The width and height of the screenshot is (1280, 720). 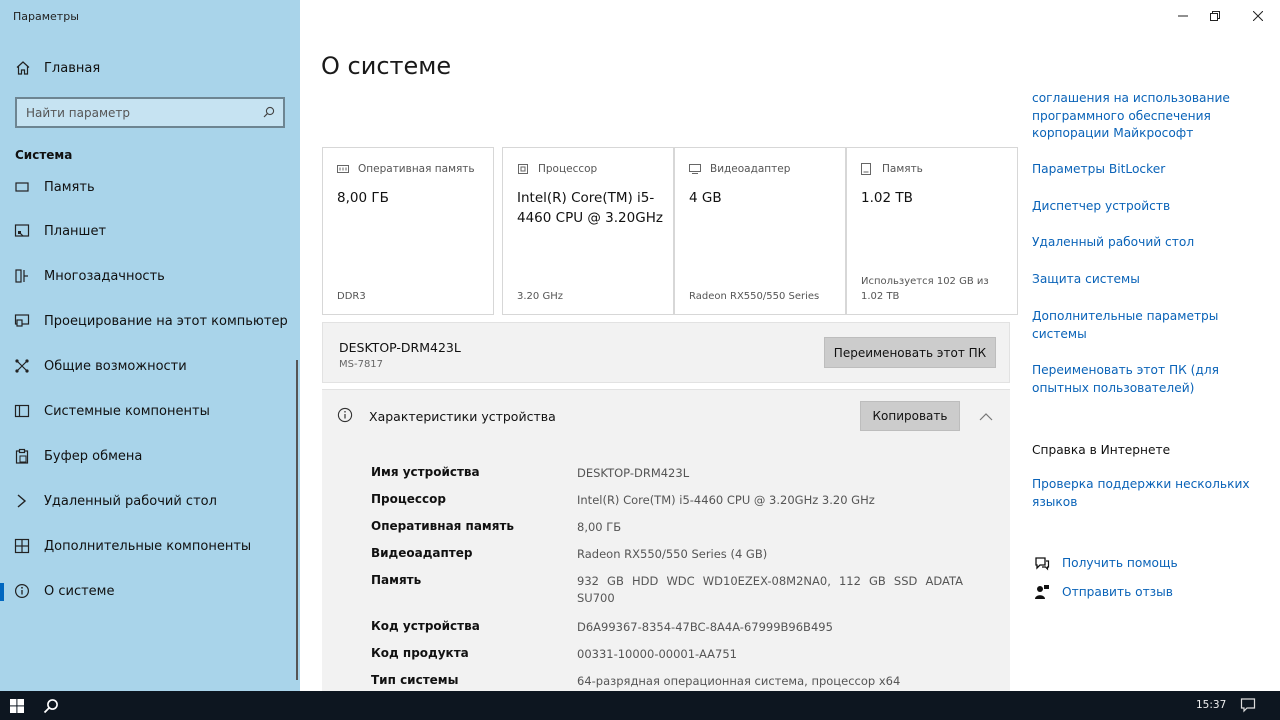 What do you see at coordinates (361, 364) in the screenshot?
I see `pc-model: MS-7817` at bounding box center [361, 364].